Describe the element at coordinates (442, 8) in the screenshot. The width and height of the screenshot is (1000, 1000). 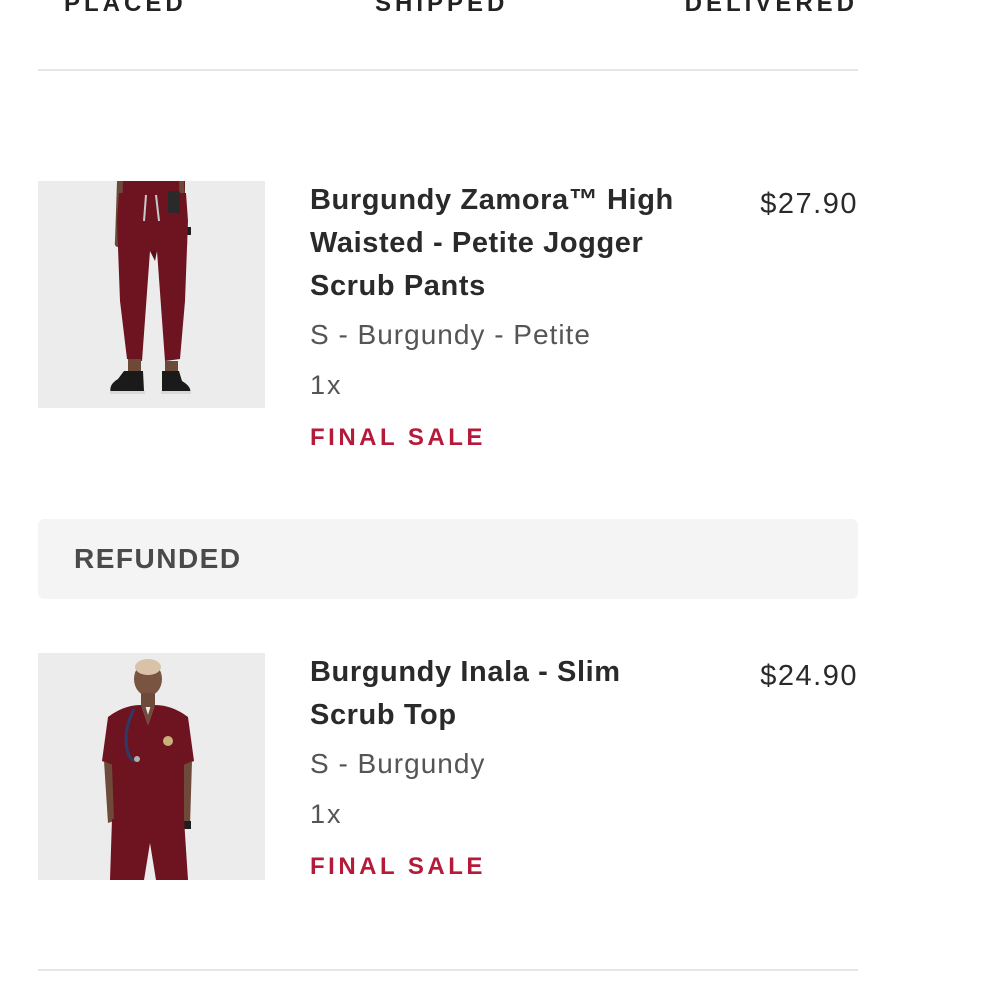
I see `step-shipped-label: SHIPPED` at that location.